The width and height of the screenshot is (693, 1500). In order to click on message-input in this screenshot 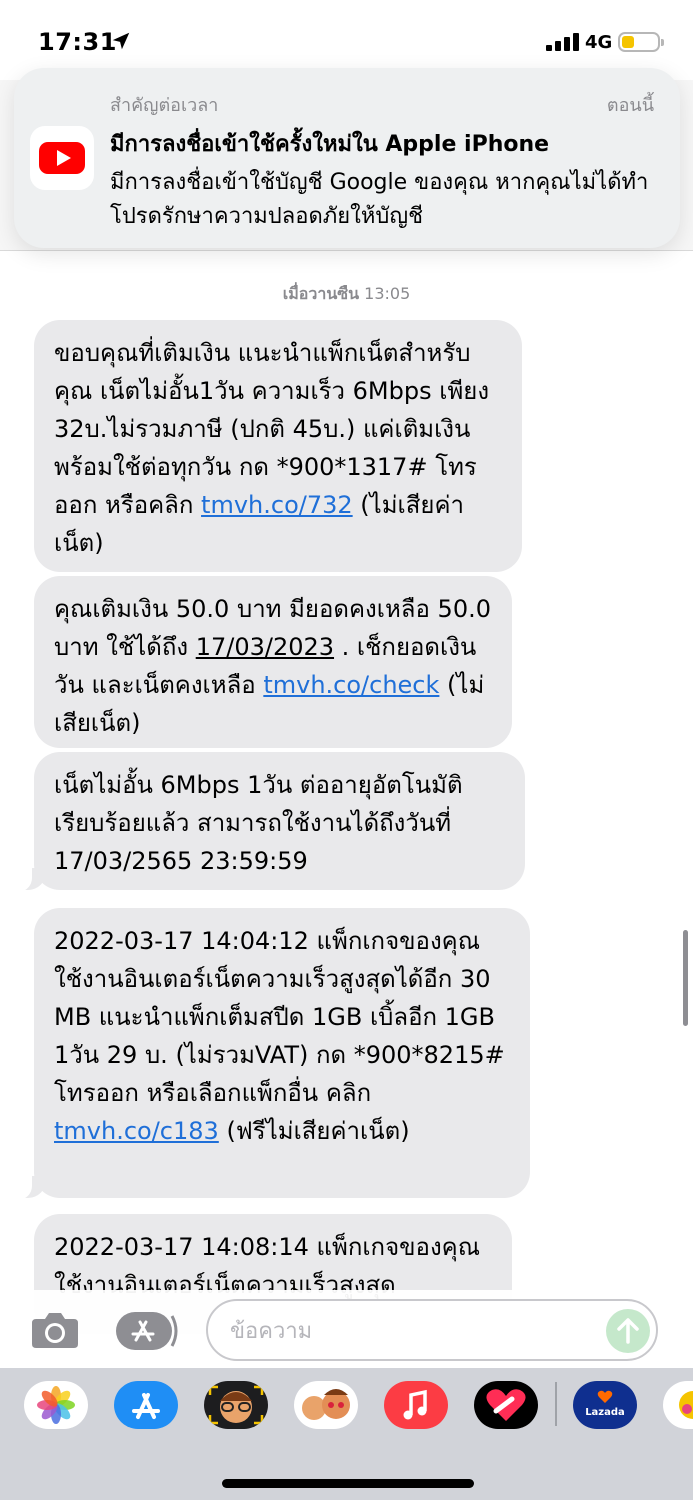, I will do `click(415, 1331)`.